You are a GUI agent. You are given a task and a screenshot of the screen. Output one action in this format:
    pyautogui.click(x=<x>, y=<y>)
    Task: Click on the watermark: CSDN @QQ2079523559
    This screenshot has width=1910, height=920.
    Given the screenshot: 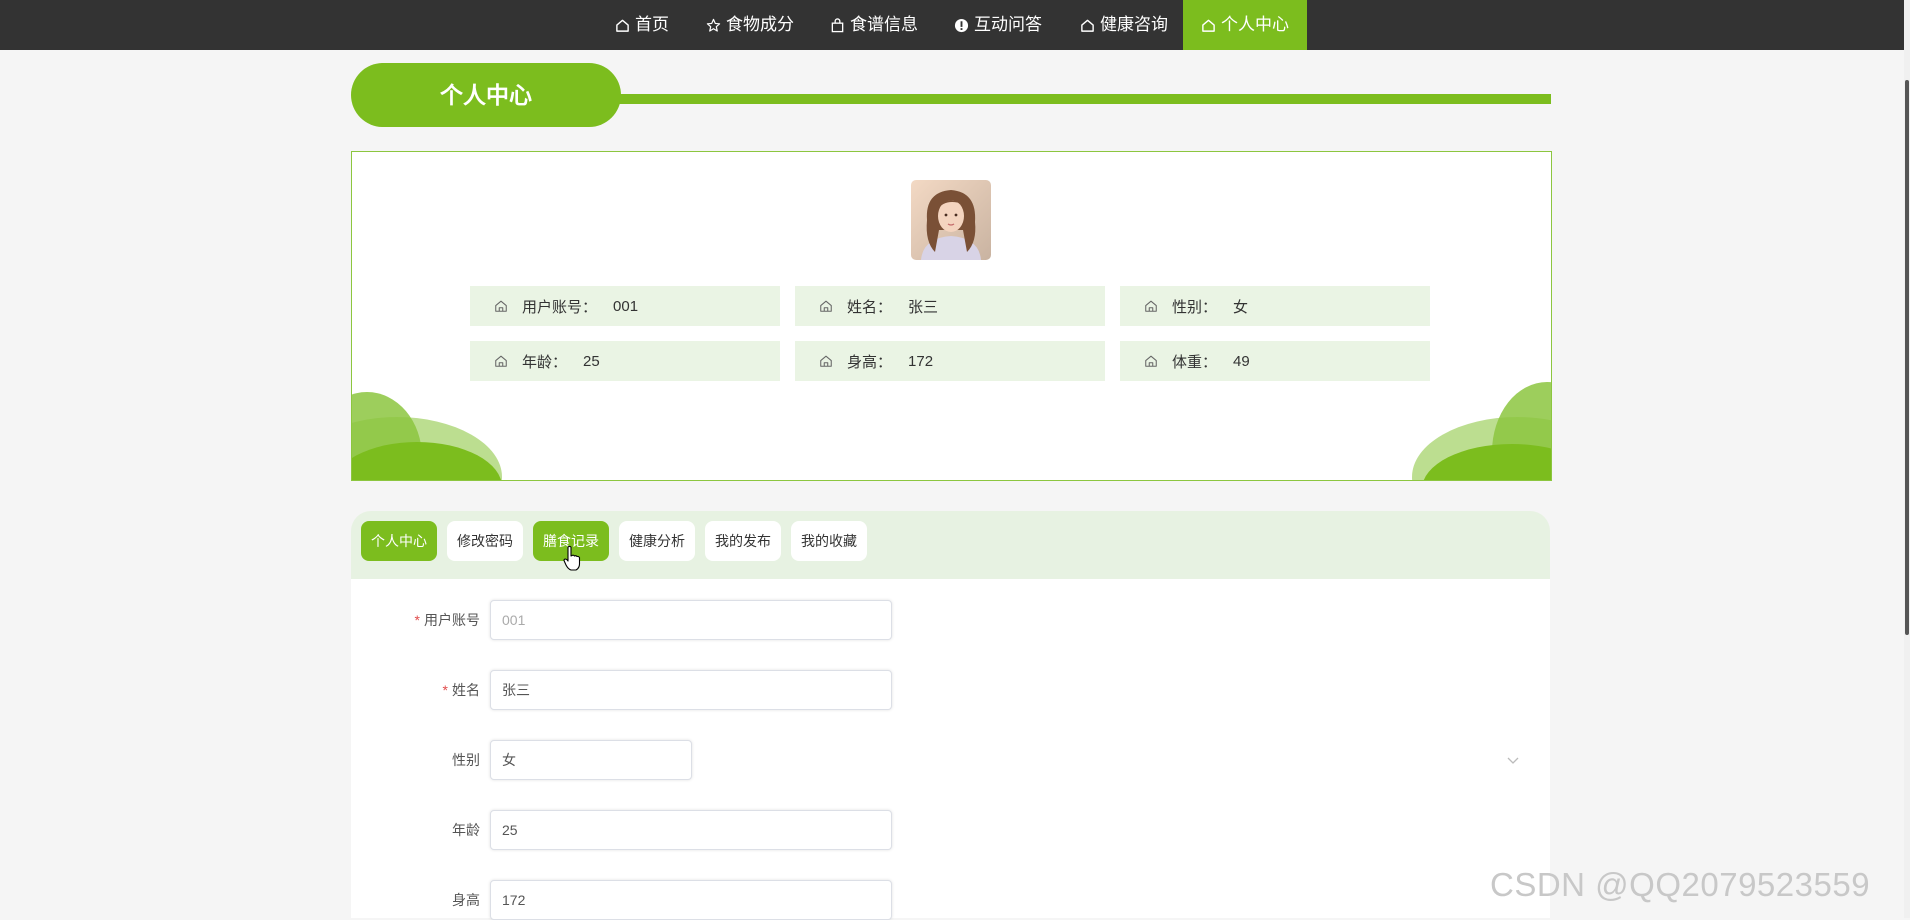 What is the action you would take?
    pyautogui.click(x=1680, y=884)
    